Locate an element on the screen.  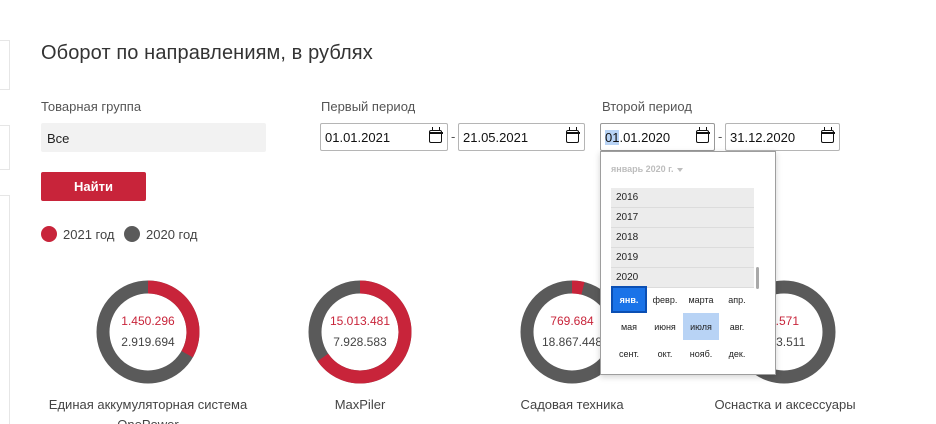
period2-to-value: 31.12.2020 is located at coordinates (763, 137).